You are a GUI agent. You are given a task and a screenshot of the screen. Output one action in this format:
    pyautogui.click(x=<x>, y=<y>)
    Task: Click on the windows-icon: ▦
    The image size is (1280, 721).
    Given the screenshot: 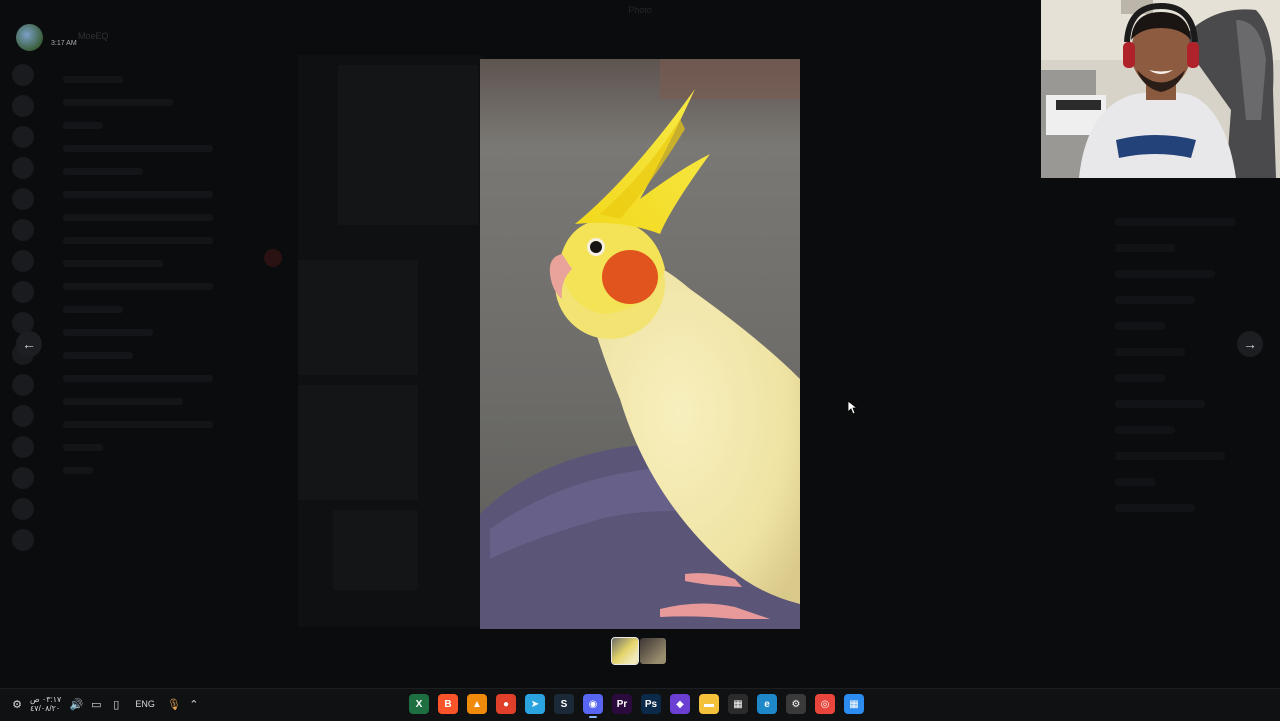 What is the action you would take?
    pyautogui.click(x=854, y=704)
    